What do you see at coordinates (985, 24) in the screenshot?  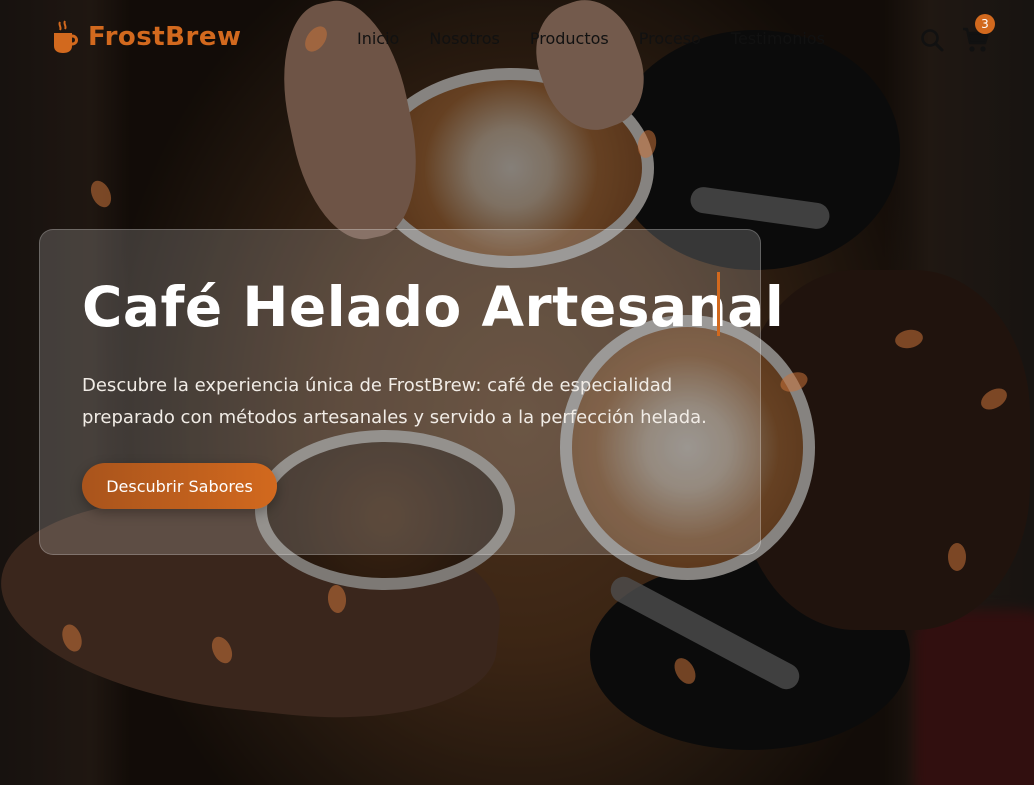 I see `cart-count-badge: 3` at bounding box center [985, 24].